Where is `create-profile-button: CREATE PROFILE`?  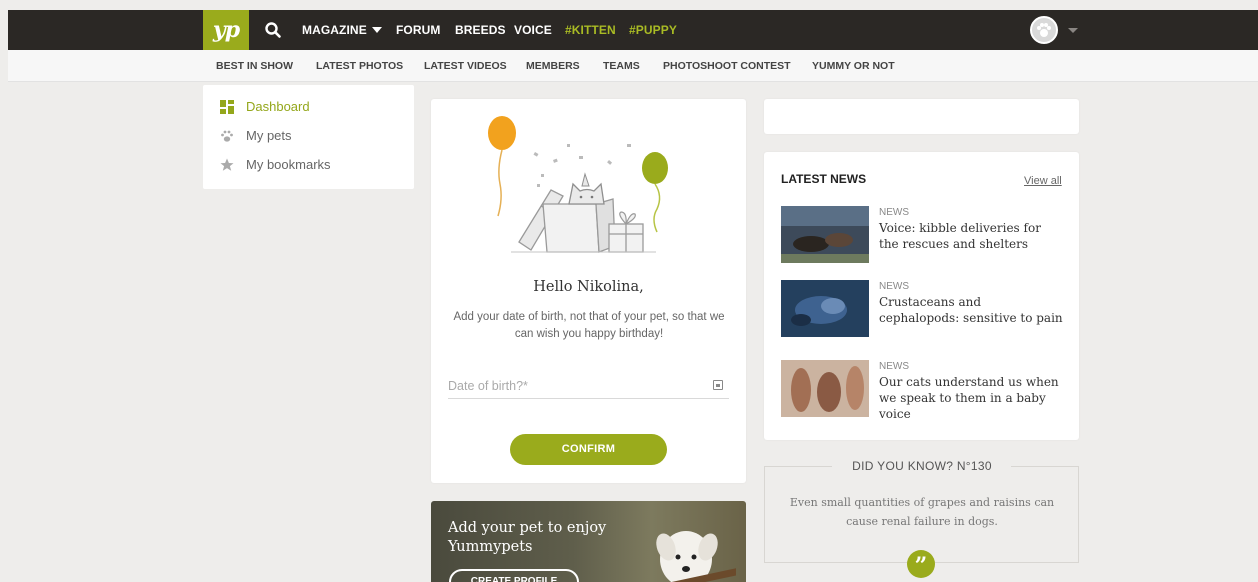 create-profile-button: CREATE PROFILE is located at coordinates (514, 575).